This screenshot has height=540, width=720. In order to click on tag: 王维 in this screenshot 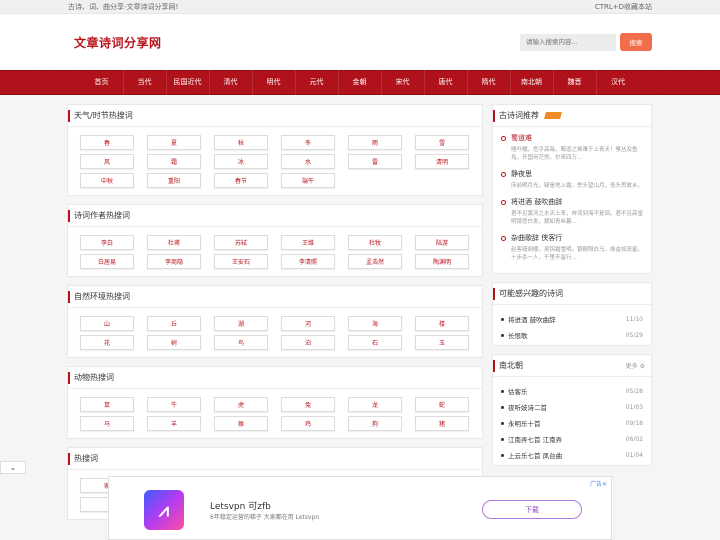, I will do `click(308, 242)`.